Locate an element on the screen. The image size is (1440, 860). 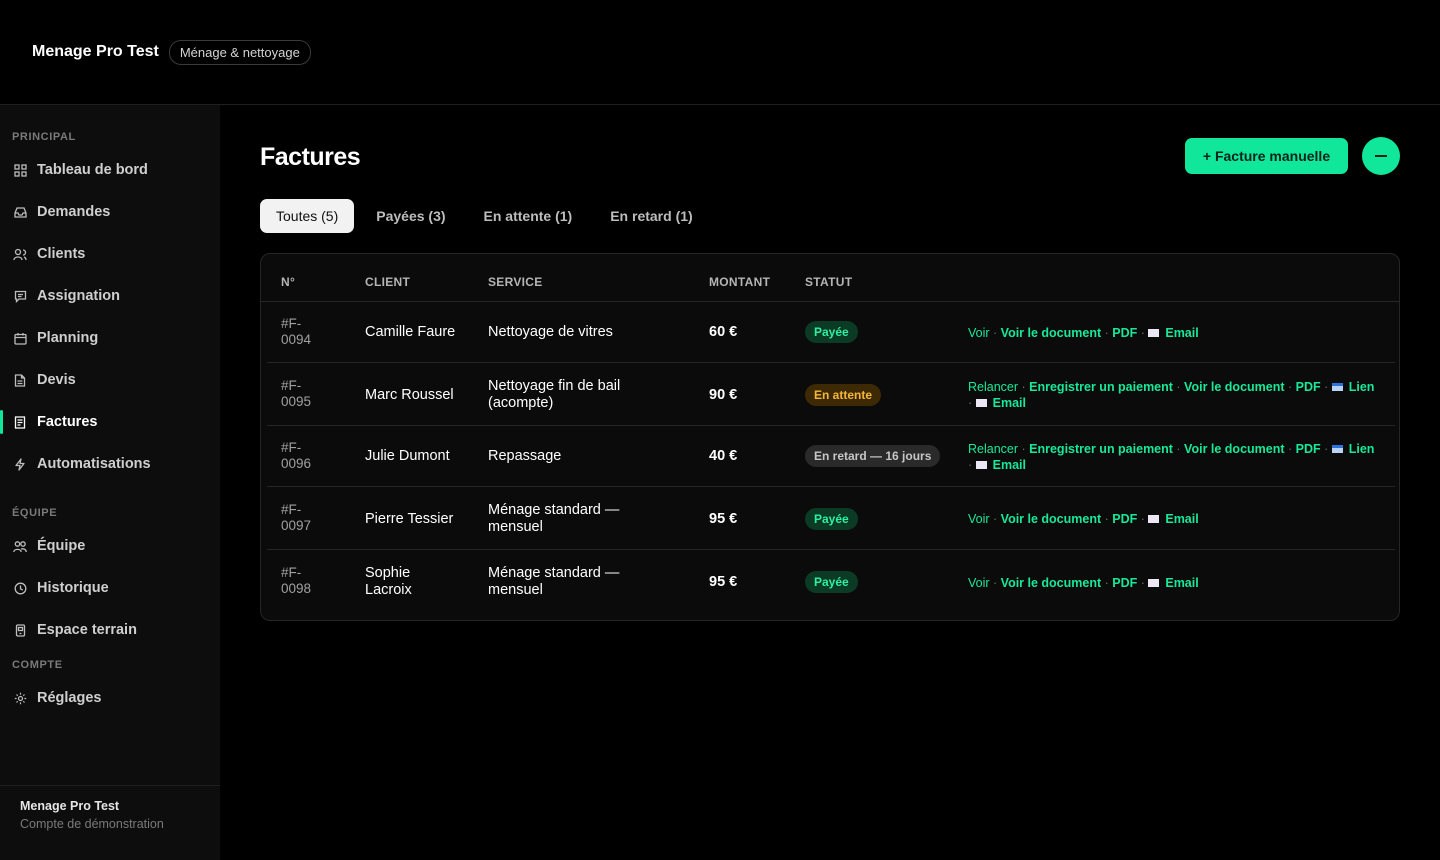
sidebar-item-requests: Demandes is located at coordinates (110, 212).